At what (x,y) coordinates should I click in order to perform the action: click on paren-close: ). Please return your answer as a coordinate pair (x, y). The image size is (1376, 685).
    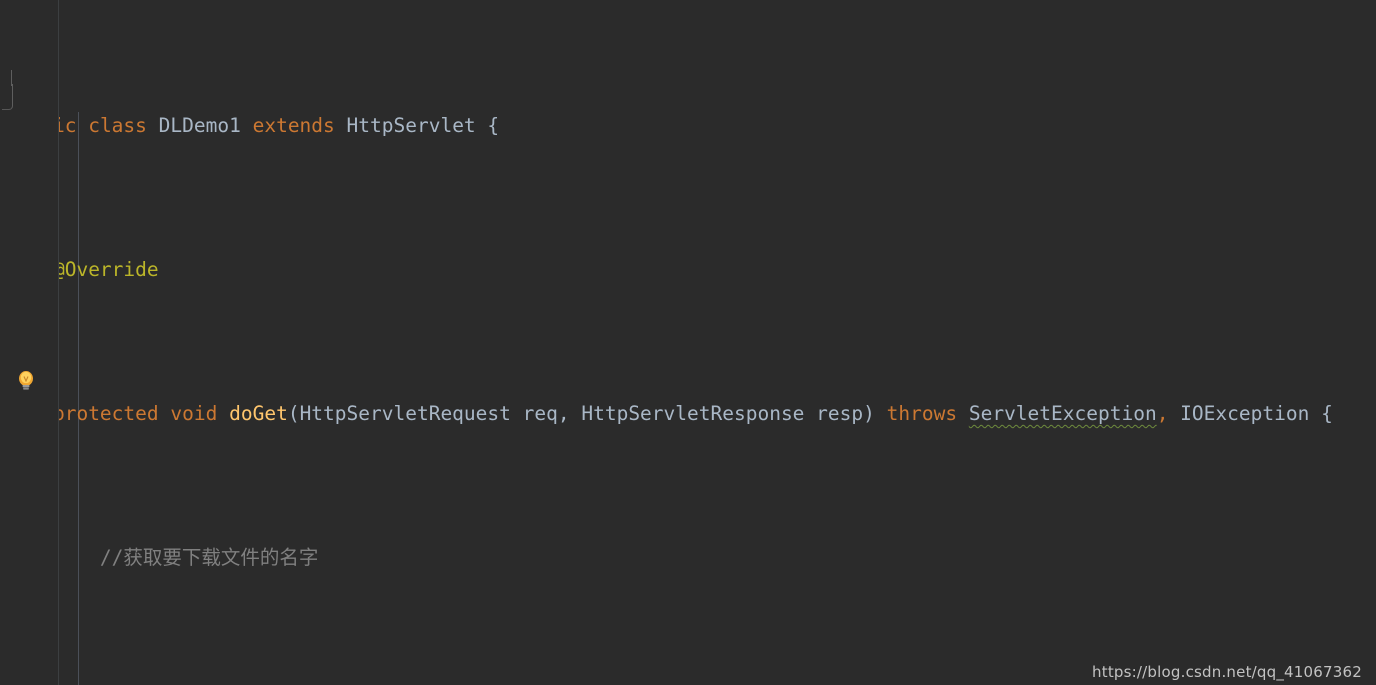
    Looking at the image, I should click on (869, 413).